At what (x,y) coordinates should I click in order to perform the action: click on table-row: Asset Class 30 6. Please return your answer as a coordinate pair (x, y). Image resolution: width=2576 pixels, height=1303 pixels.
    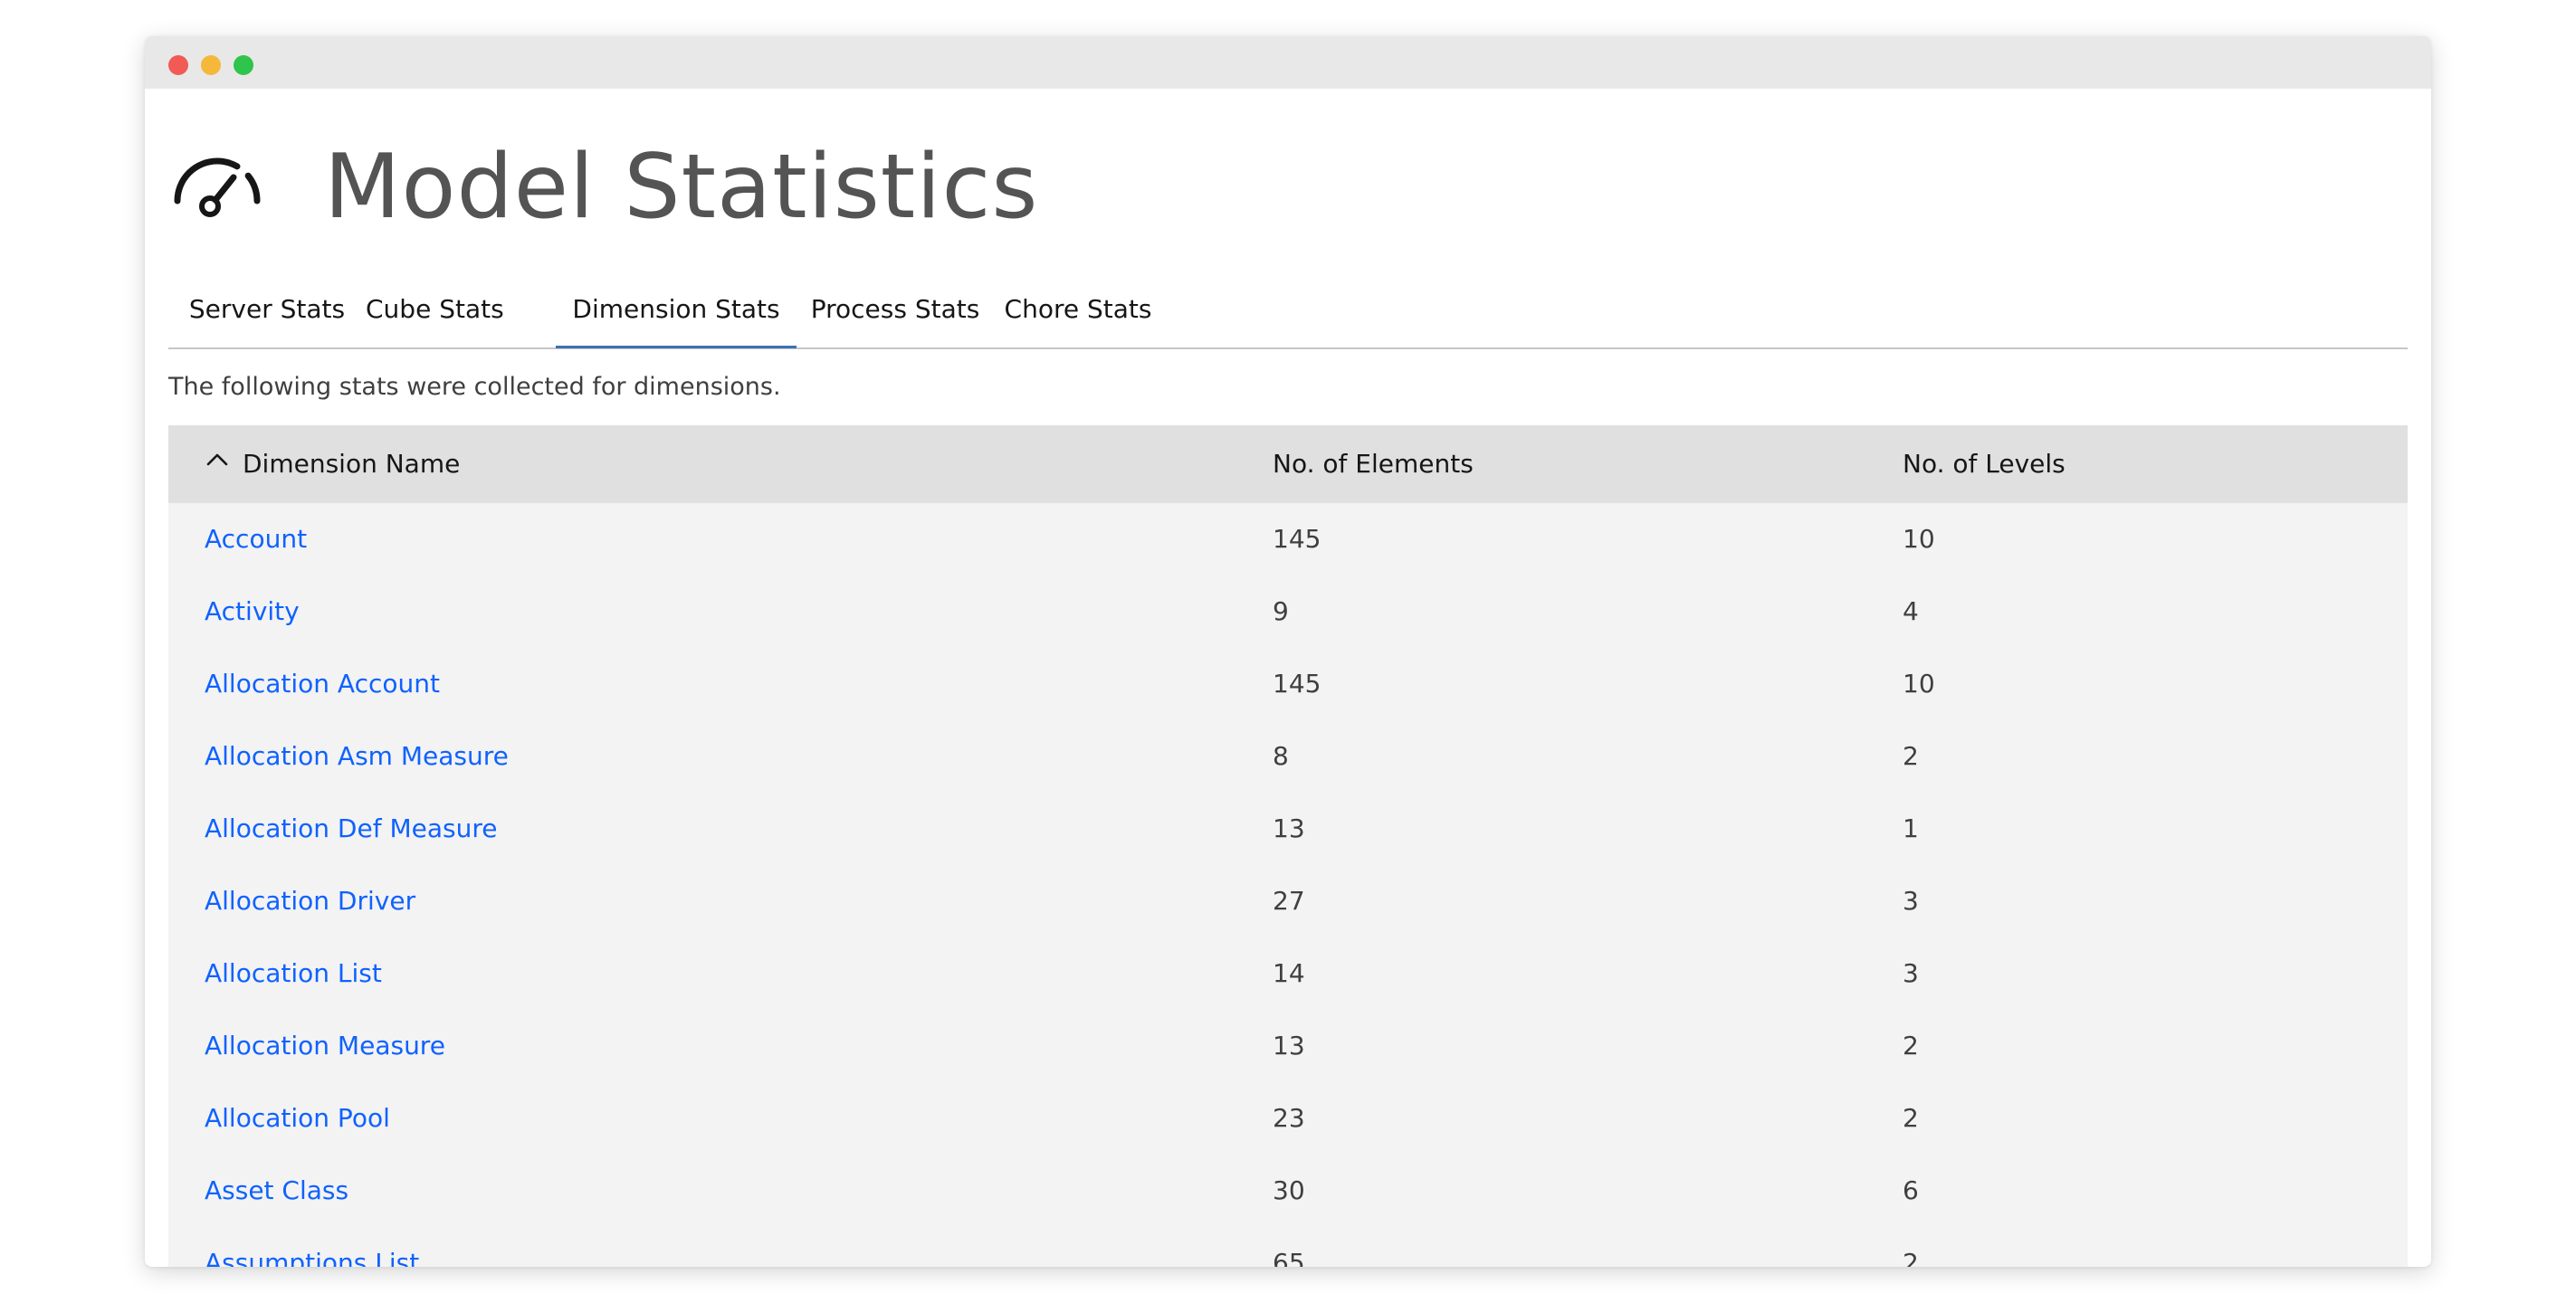
    Looking at the image, I should click on (1288, 1191).